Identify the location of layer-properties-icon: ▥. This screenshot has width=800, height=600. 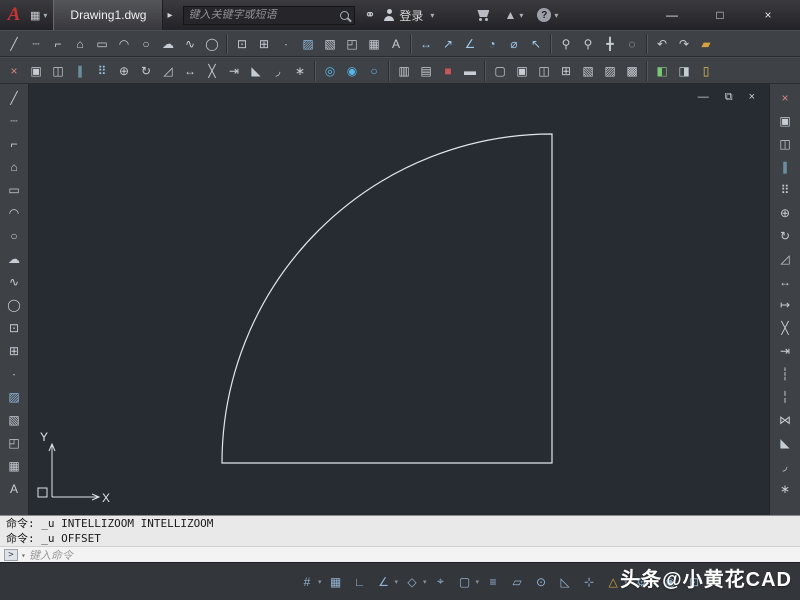
(404, 71).